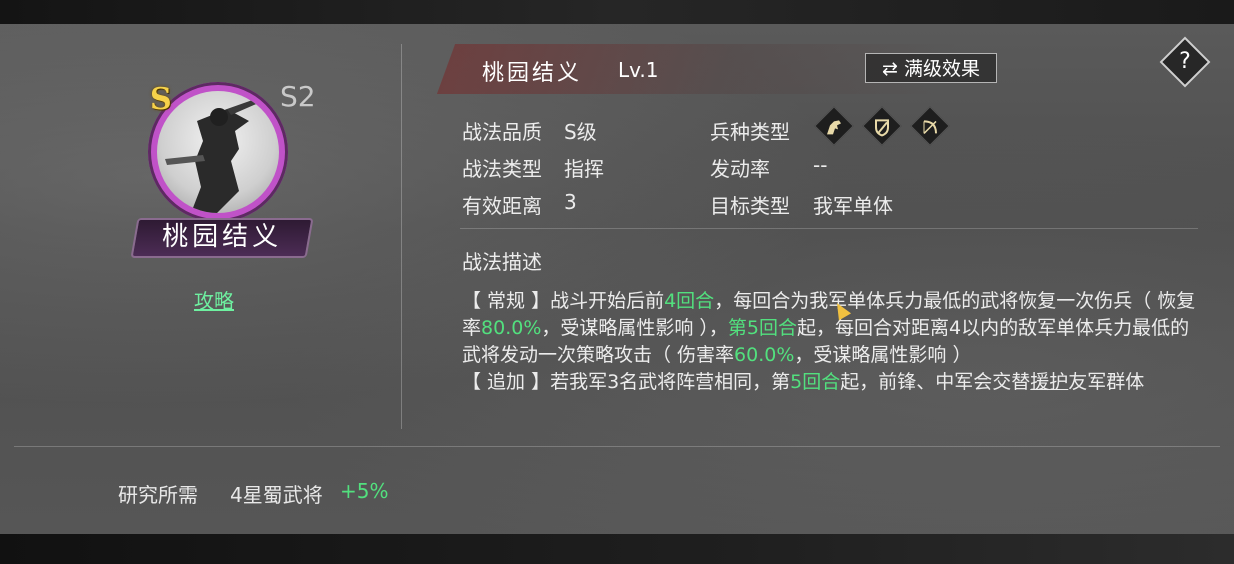 This screenshot has width=1234, height=564. I want to click on horizontal-divider, so click(617, 446).